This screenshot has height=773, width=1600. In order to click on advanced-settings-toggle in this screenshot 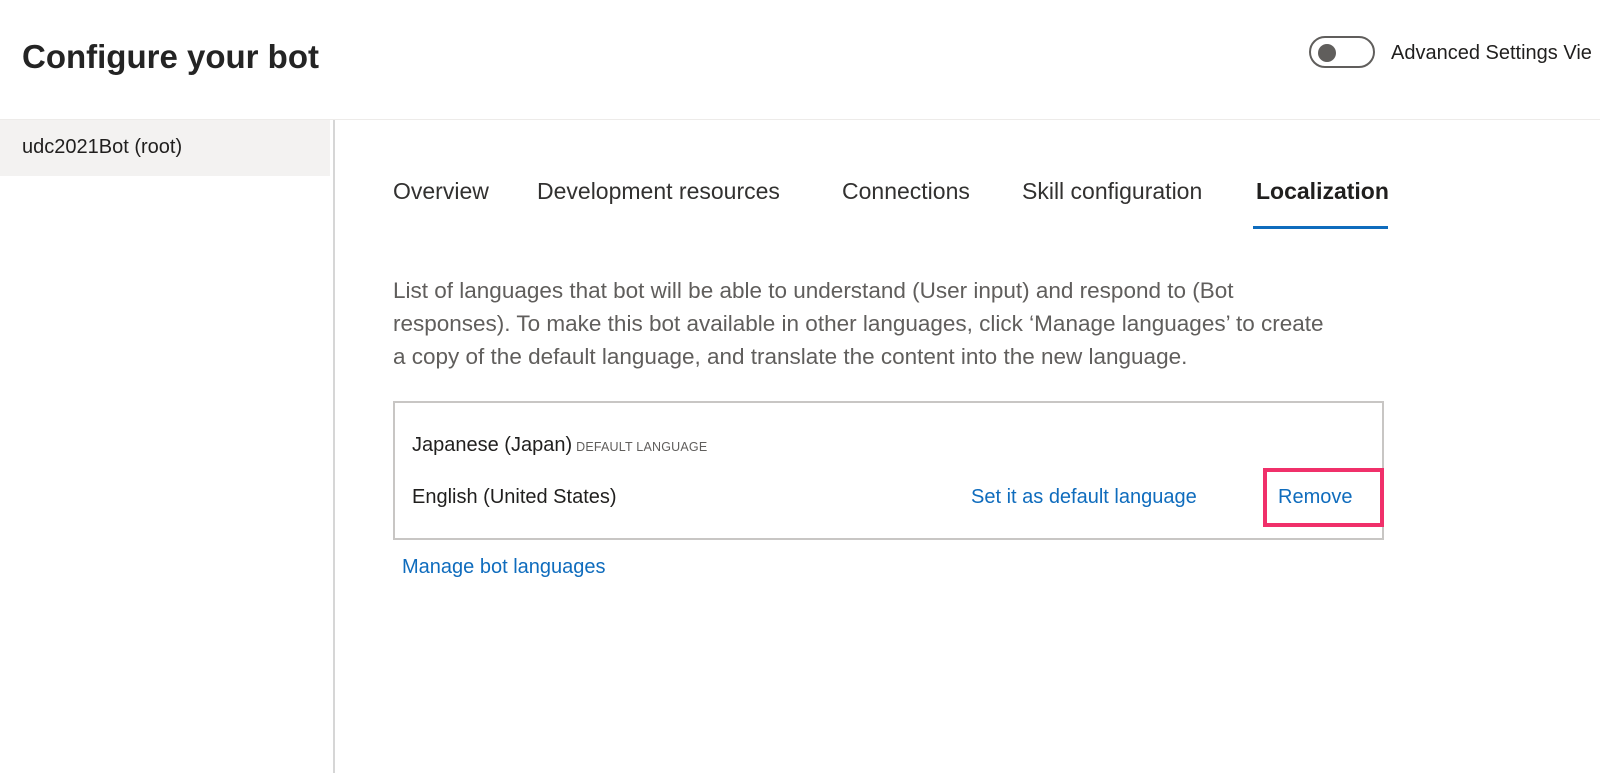, I will do `click(1342, 52)`.